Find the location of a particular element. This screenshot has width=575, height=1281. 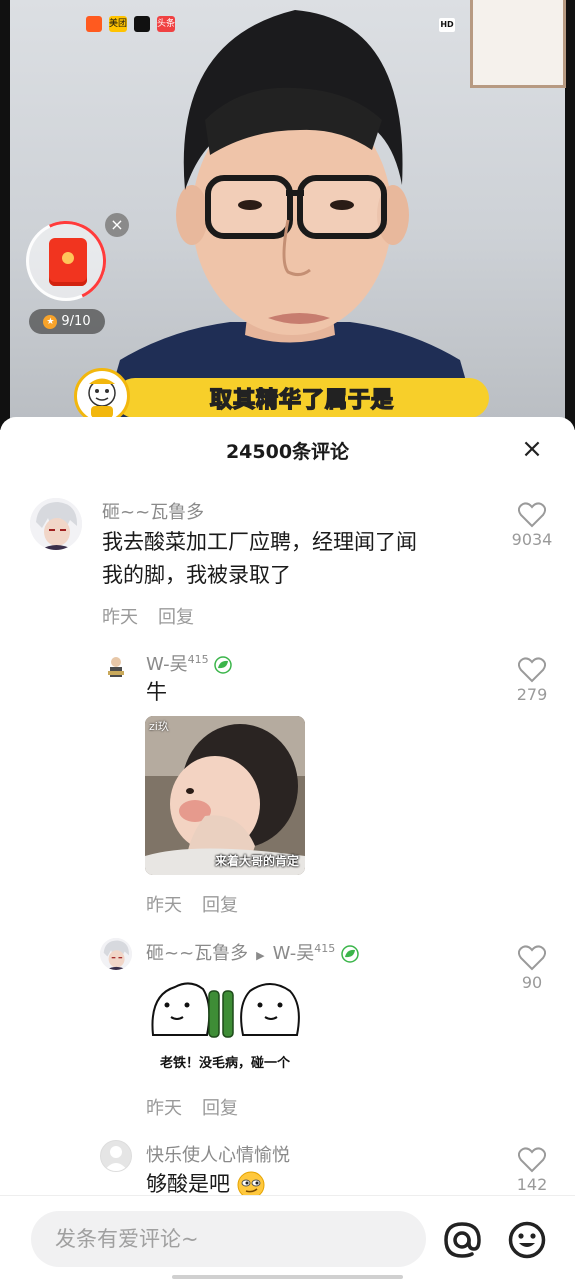

like-button: 9034 is located at coordinates (532, 525).